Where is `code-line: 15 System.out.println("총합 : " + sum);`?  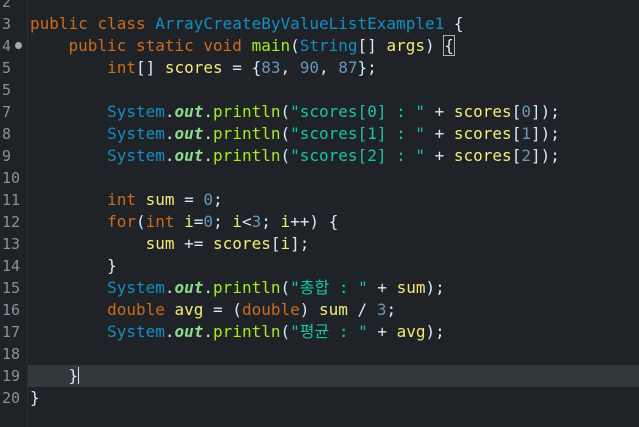
code-line: 15 System.out.println("총합 : " + sum); is located at coordinates (319, 288).